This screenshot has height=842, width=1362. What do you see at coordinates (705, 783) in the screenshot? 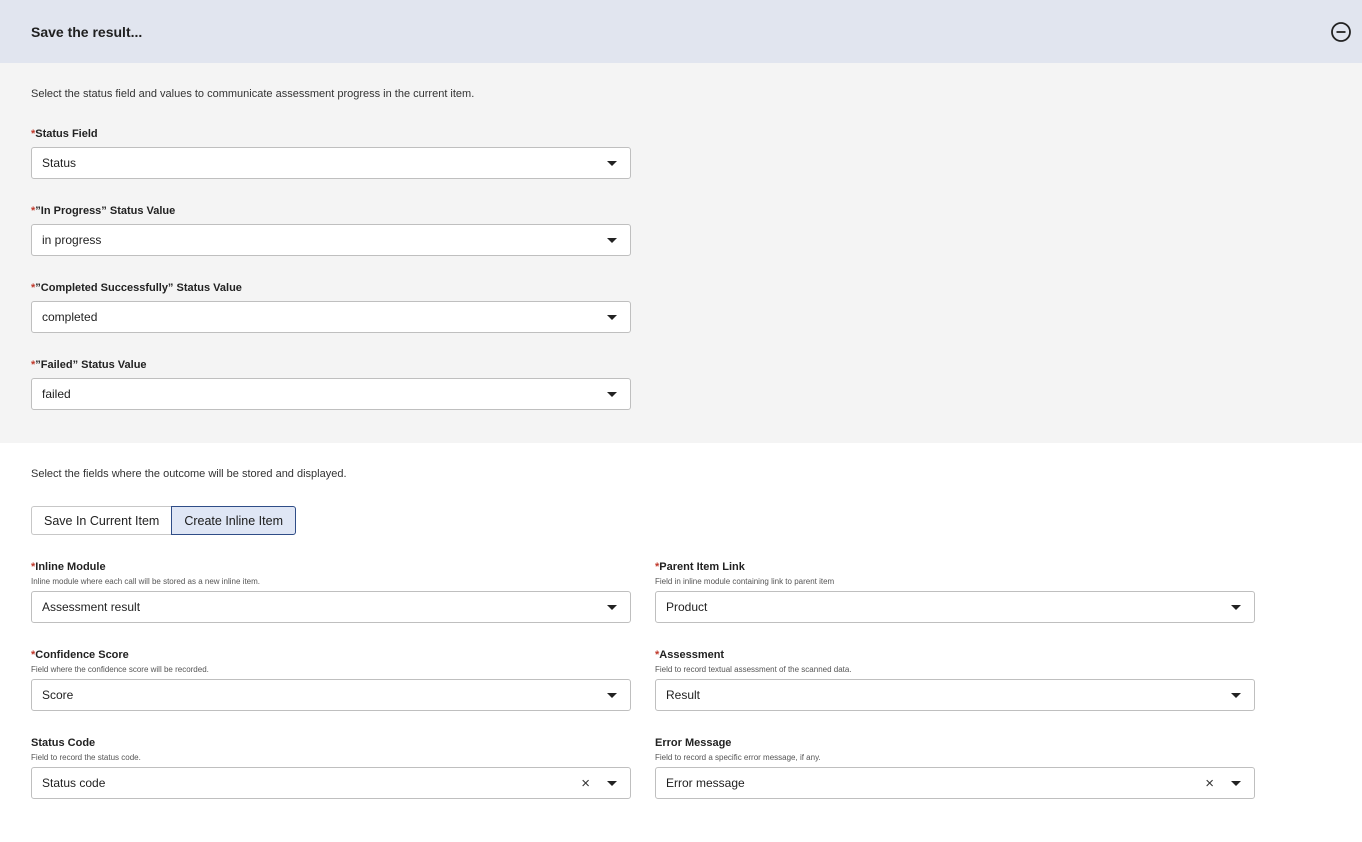
I see `select-value: Error message` at bounding box center [705, 783].